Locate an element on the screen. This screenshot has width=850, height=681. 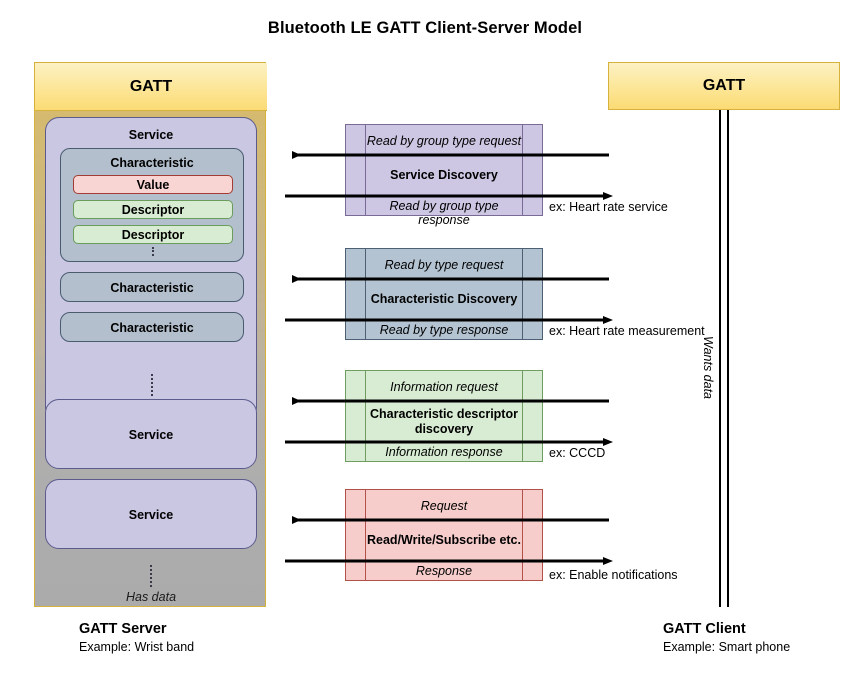
message-middle-label-3: Characteristic descriptor discovery is located at coordinates (444, 421).